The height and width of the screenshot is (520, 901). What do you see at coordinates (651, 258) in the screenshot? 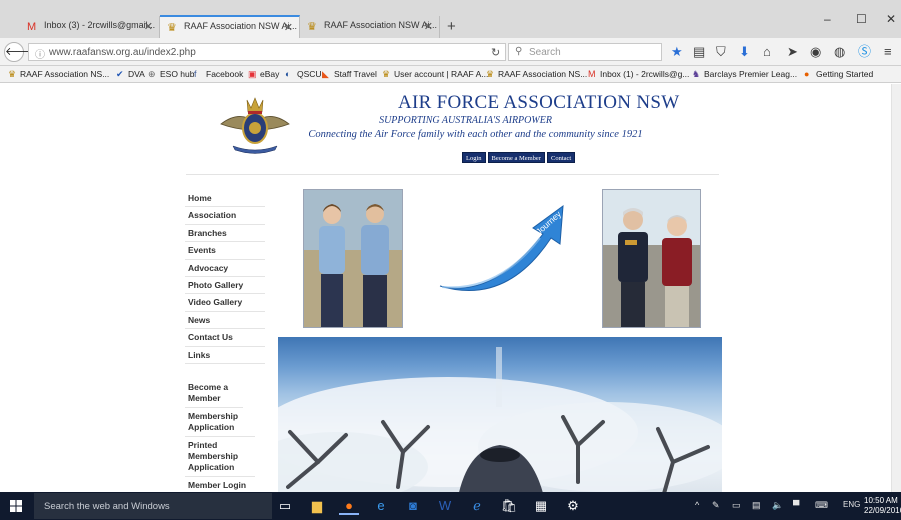
I see `veterans-illustration` at bounding box center [651, 258].